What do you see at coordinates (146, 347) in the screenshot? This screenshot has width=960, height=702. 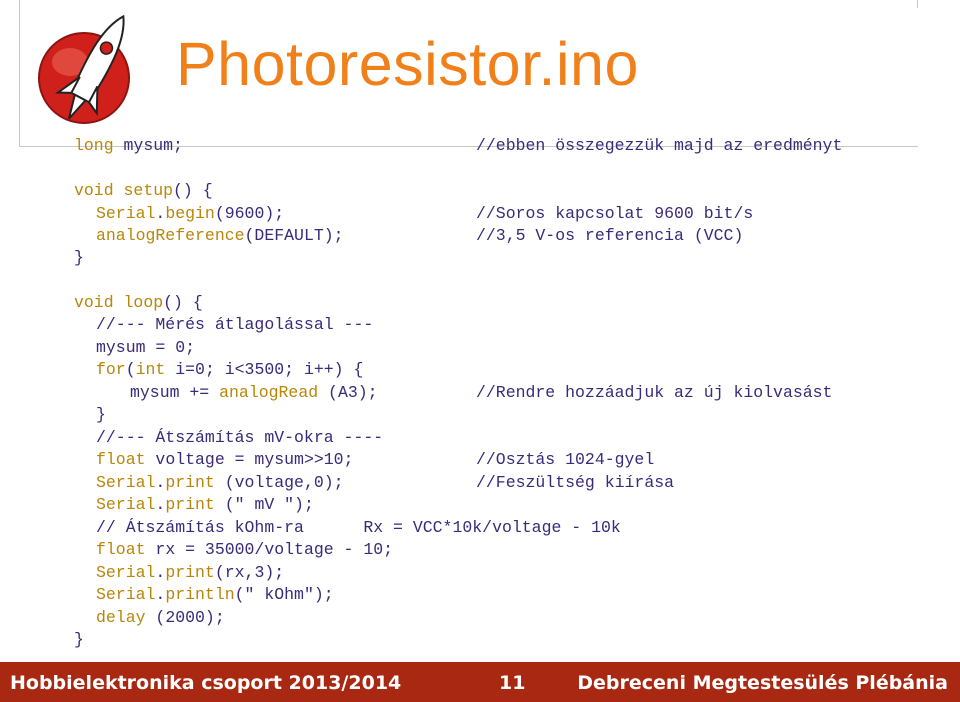 I see `code-line-8: mysum = 0;` at bounding box center [146, 347].